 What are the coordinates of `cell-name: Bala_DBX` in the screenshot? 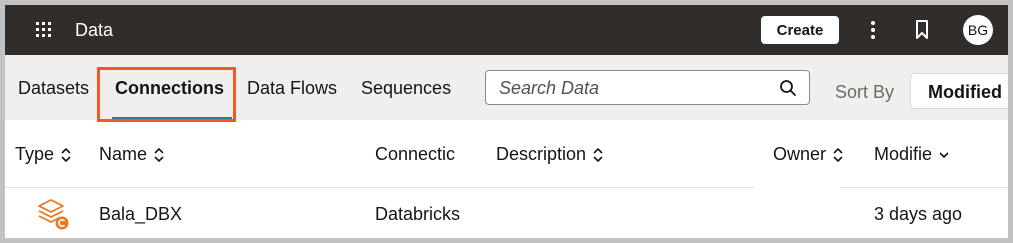 It's located at (140, 214).